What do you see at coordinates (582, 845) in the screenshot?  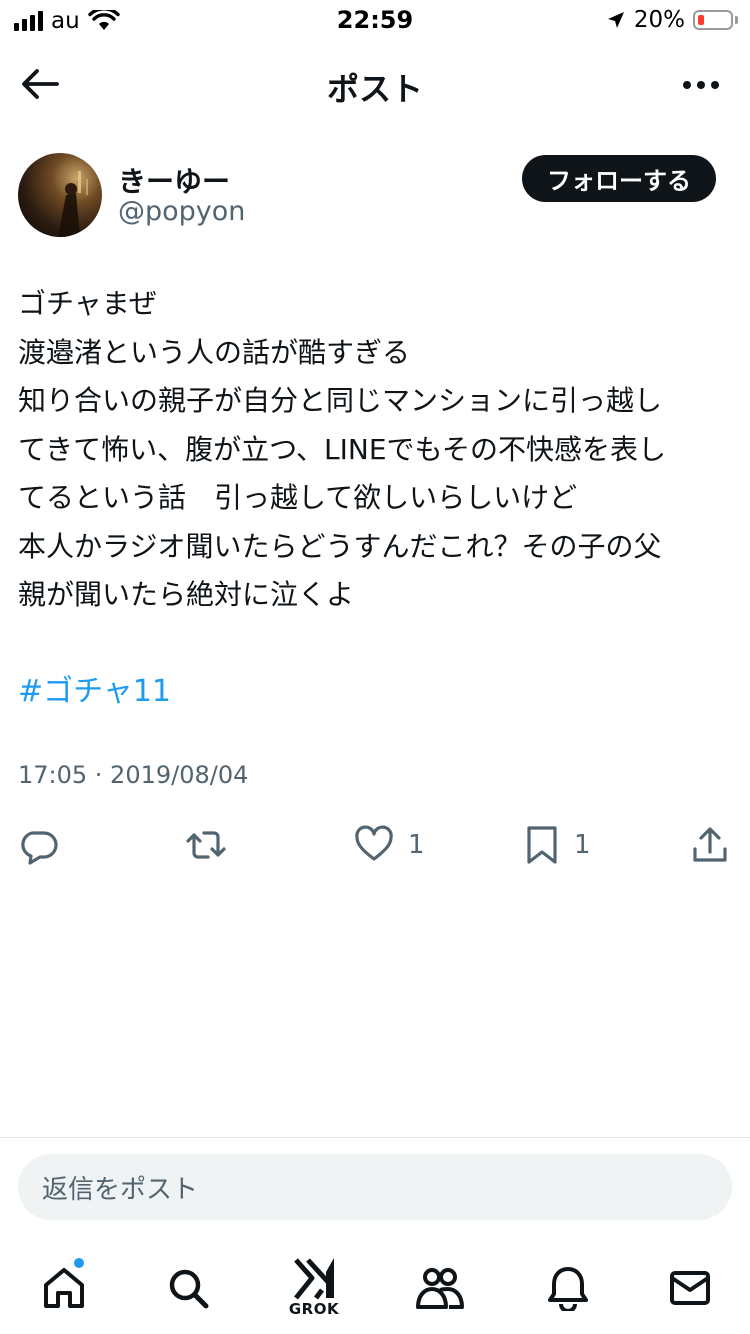 I see `bookmark-count: 1` at bounding box center [582, 845].